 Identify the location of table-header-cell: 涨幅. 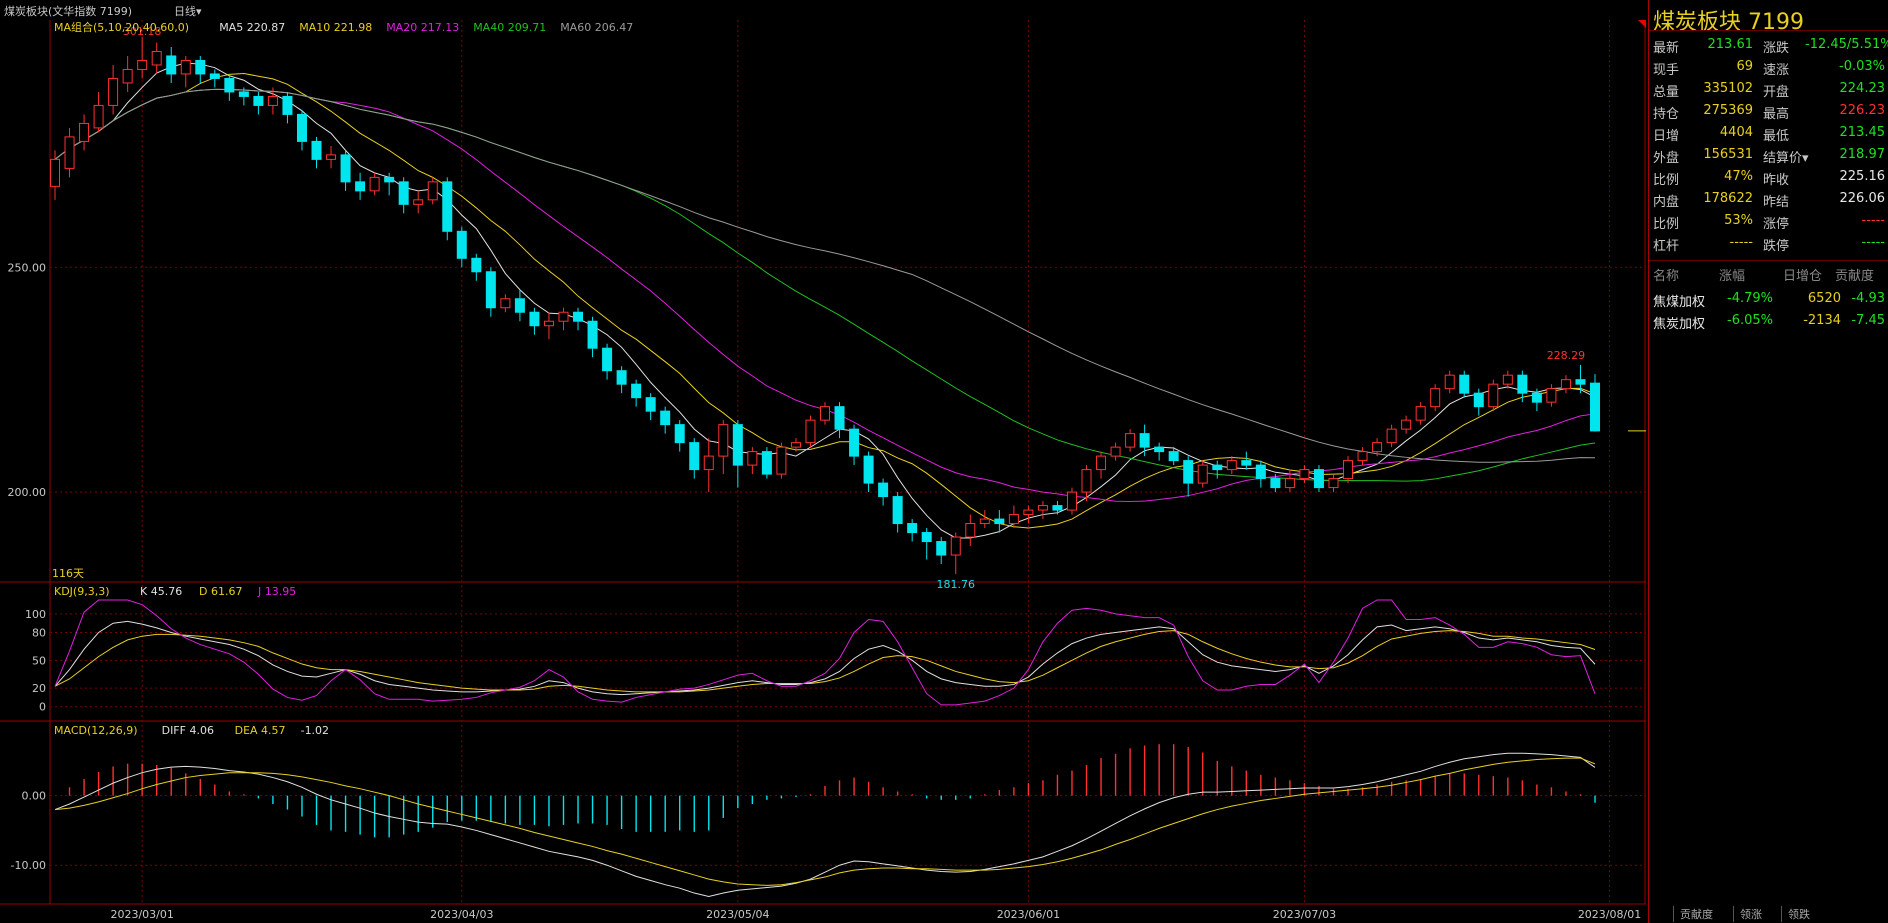
(1732, 276).